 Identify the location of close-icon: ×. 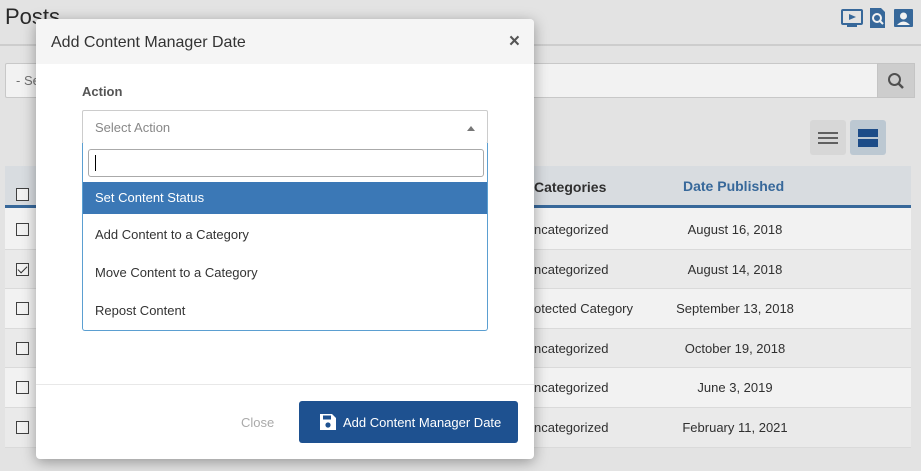
(514, 42).